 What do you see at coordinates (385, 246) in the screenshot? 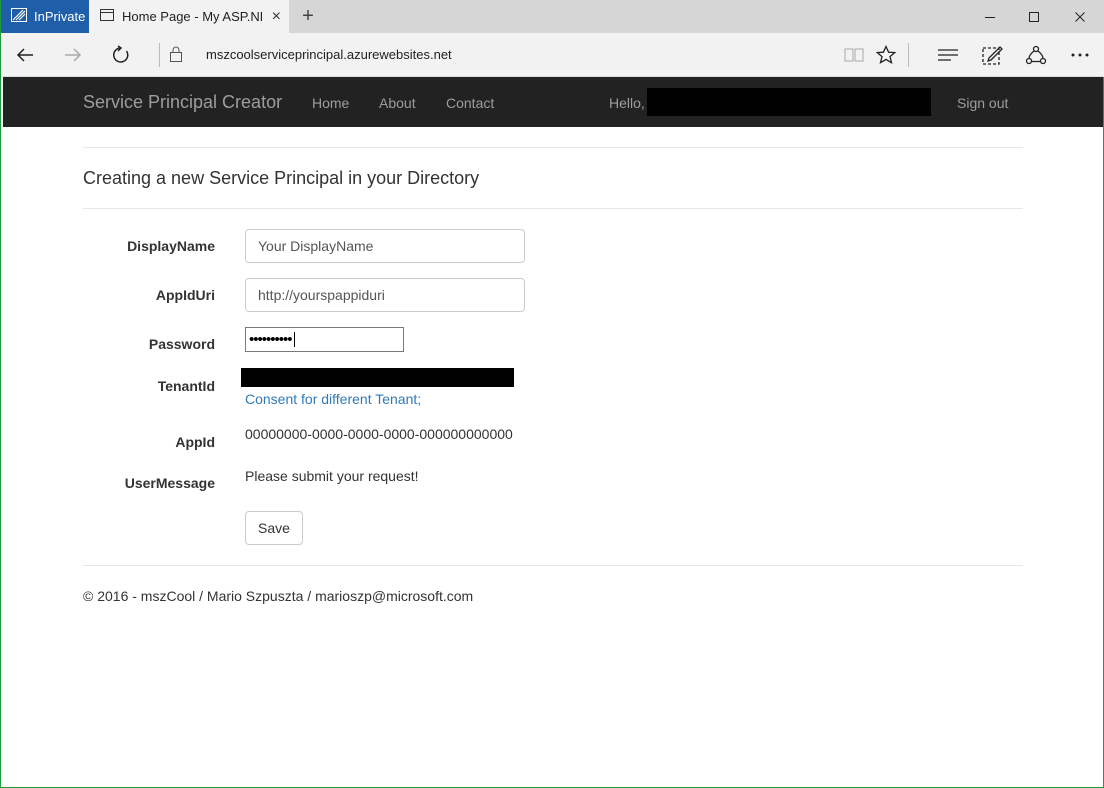
I see `displayname-input: Your DisplayName` at bounding box center [385, 246].